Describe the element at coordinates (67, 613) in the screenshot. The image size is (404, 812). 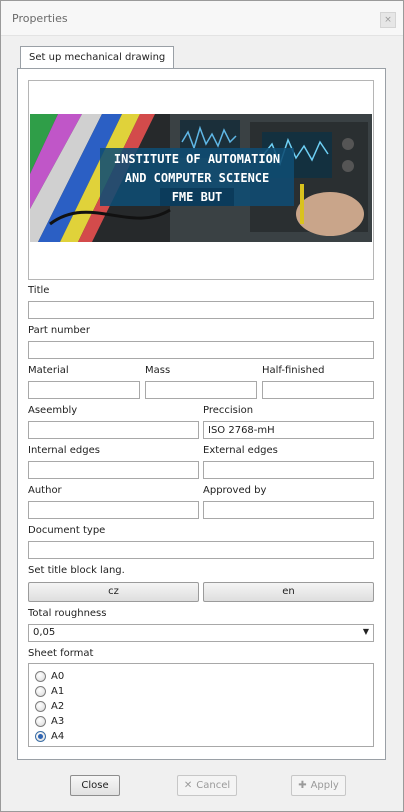
I see `total-roughness-label: Total roughness` at that location.